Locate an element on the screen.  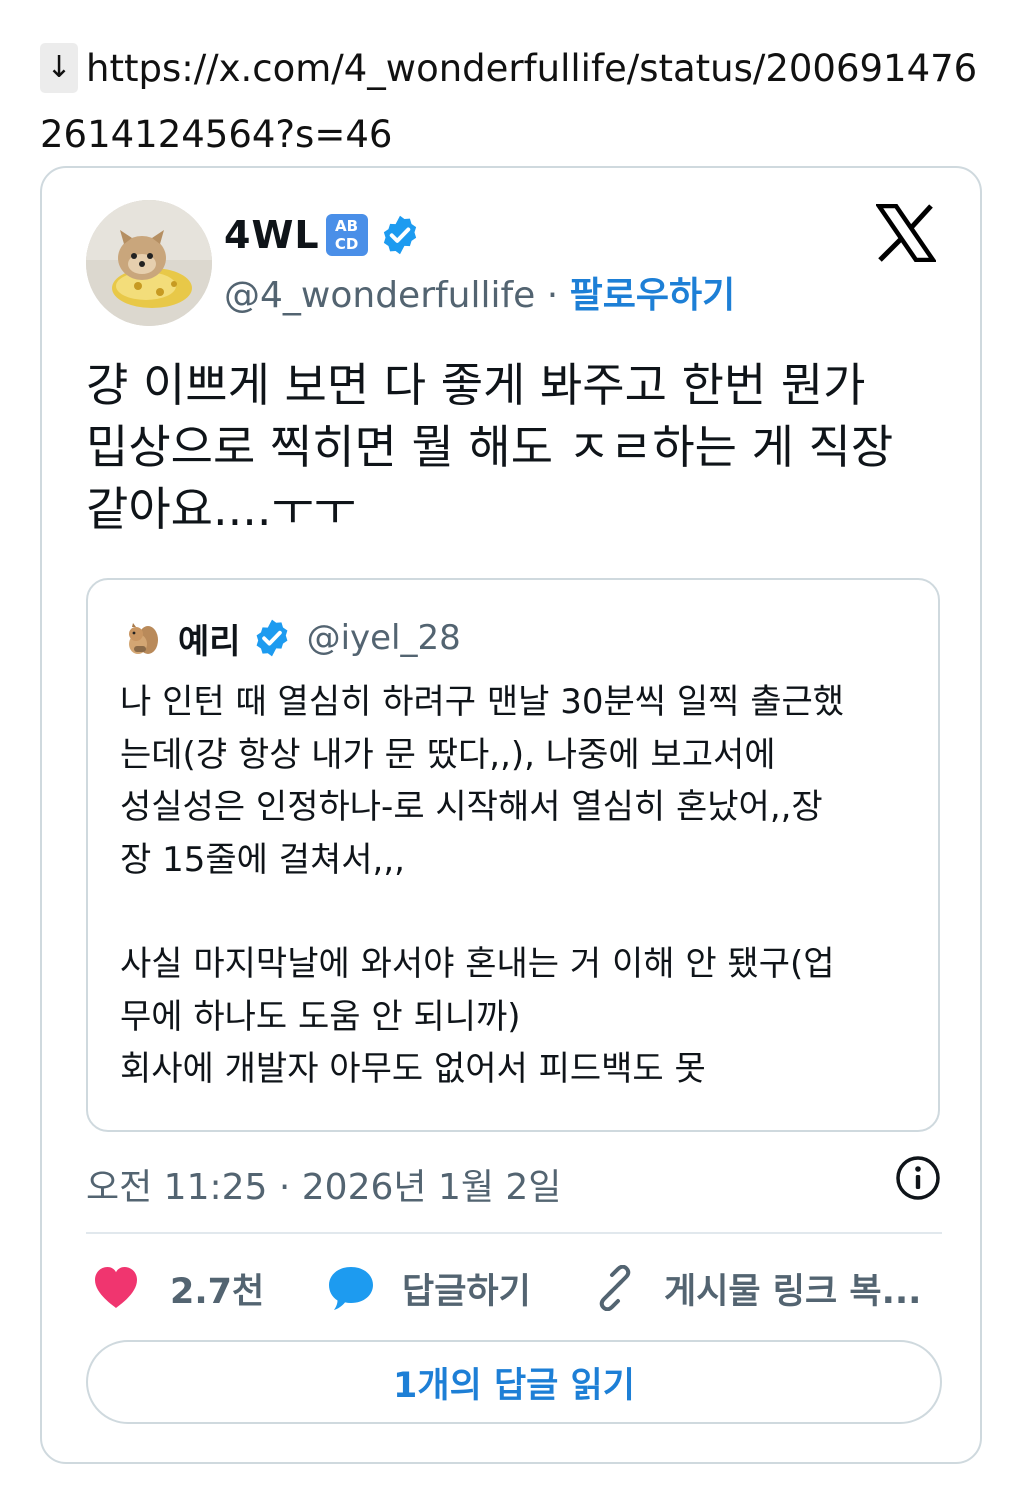
quoted-text-line: 나 인턴 때 열심히 하려구 맨날 30분씩 일찍 출근했 is located at coordinates (482, 702).